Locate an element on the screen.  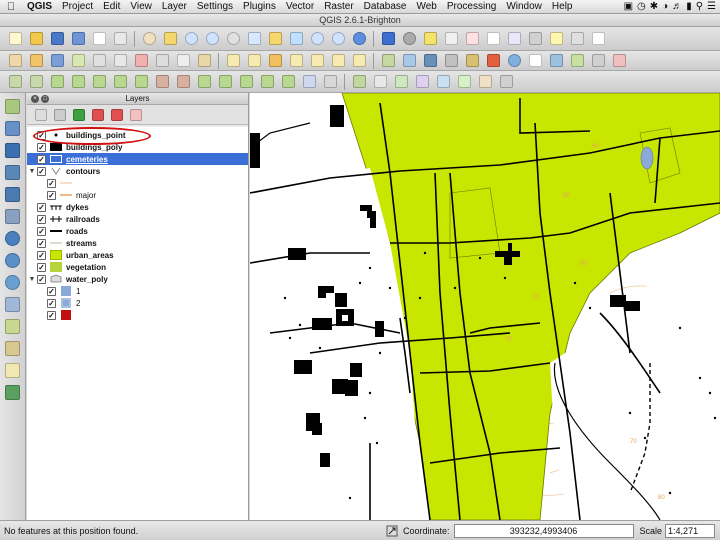
remove-layer-panel-button is located at coordinates (136, 115).